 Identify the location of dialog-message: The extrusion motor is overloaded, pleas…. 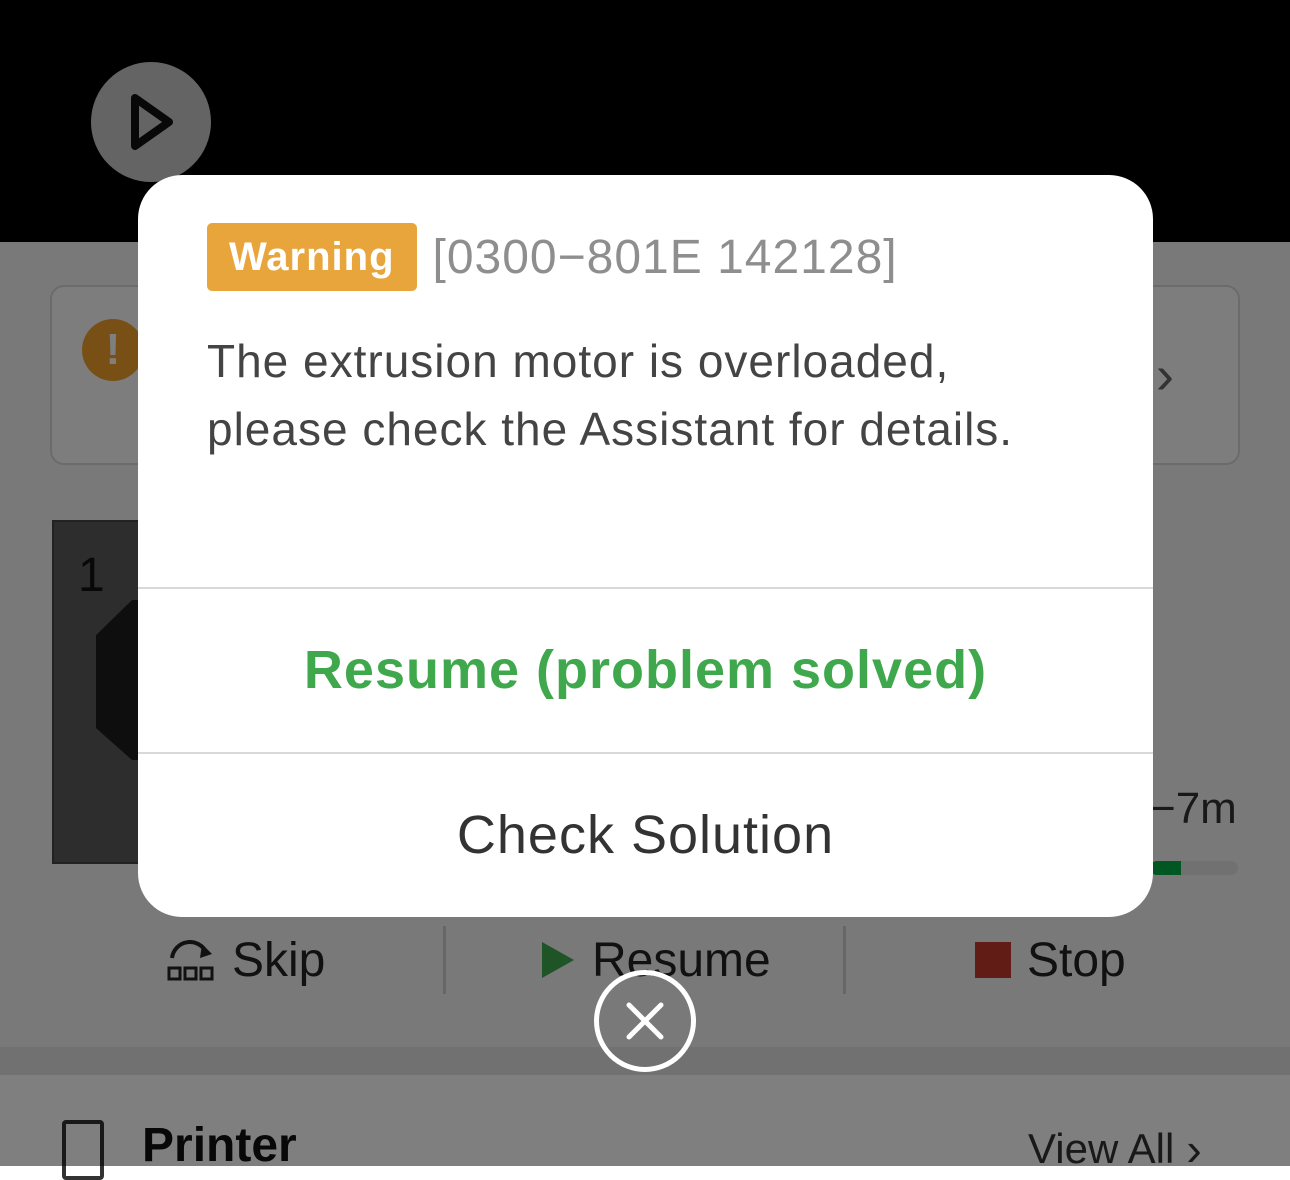
(610, 395).